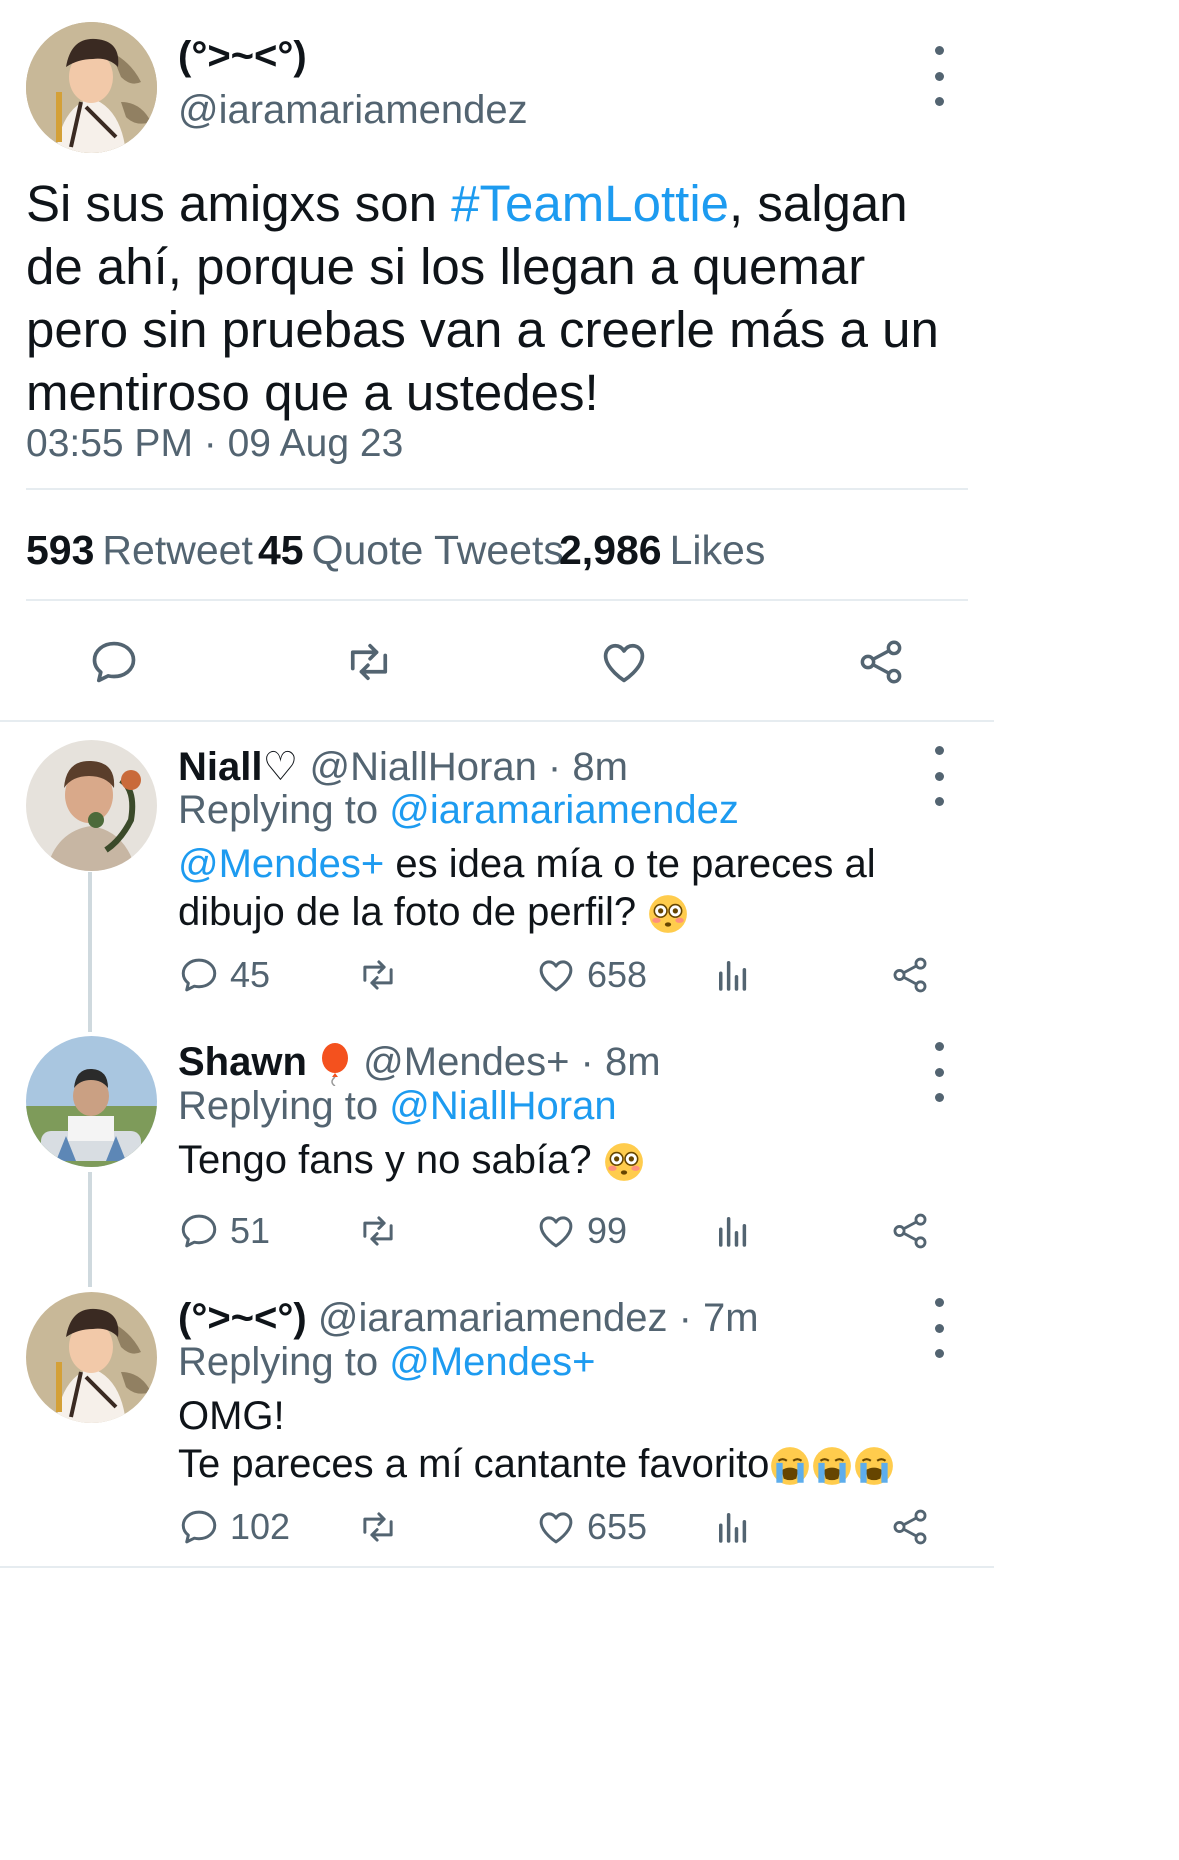 Image resolution: width=1179 pixels, height=1860 pixels. I want to click on reply-header: Shawn @Mendes+ · 8m, so click(419, 1063).